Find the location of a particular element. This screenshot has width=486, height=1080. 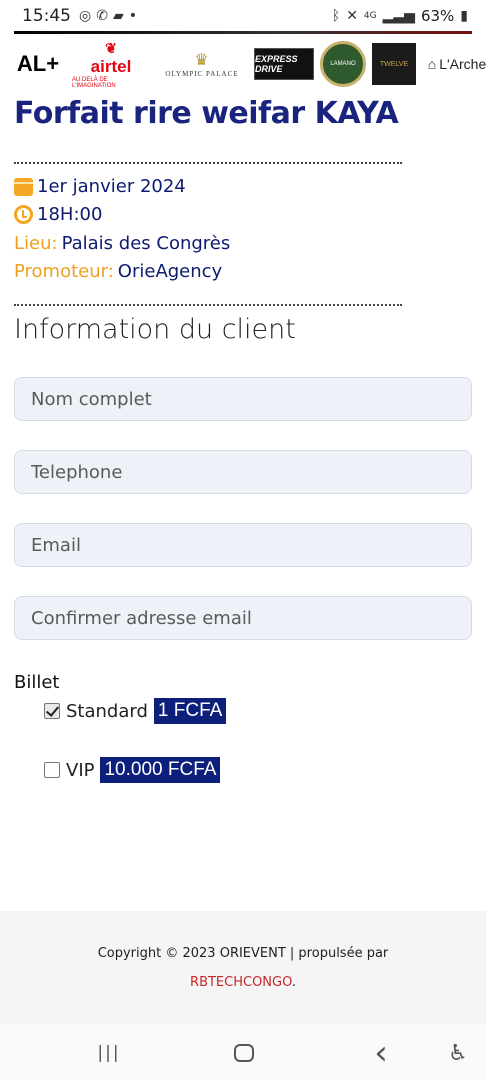

full-name-input is located at coordinates (243, 399).